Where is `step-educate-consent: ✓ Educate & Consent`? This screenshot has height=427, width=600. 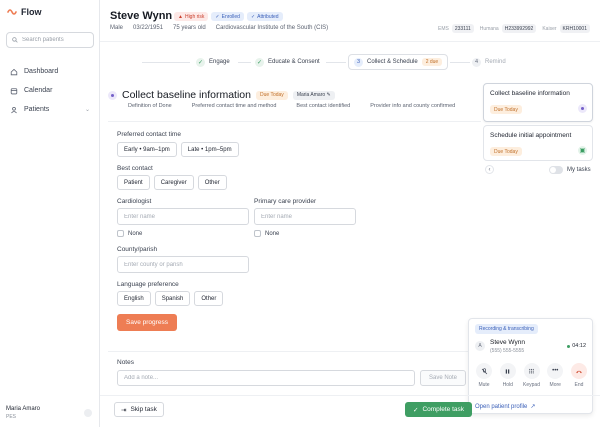 step-educate-consent: ✓ Educate & Consent is located at coordinates (287, 62).